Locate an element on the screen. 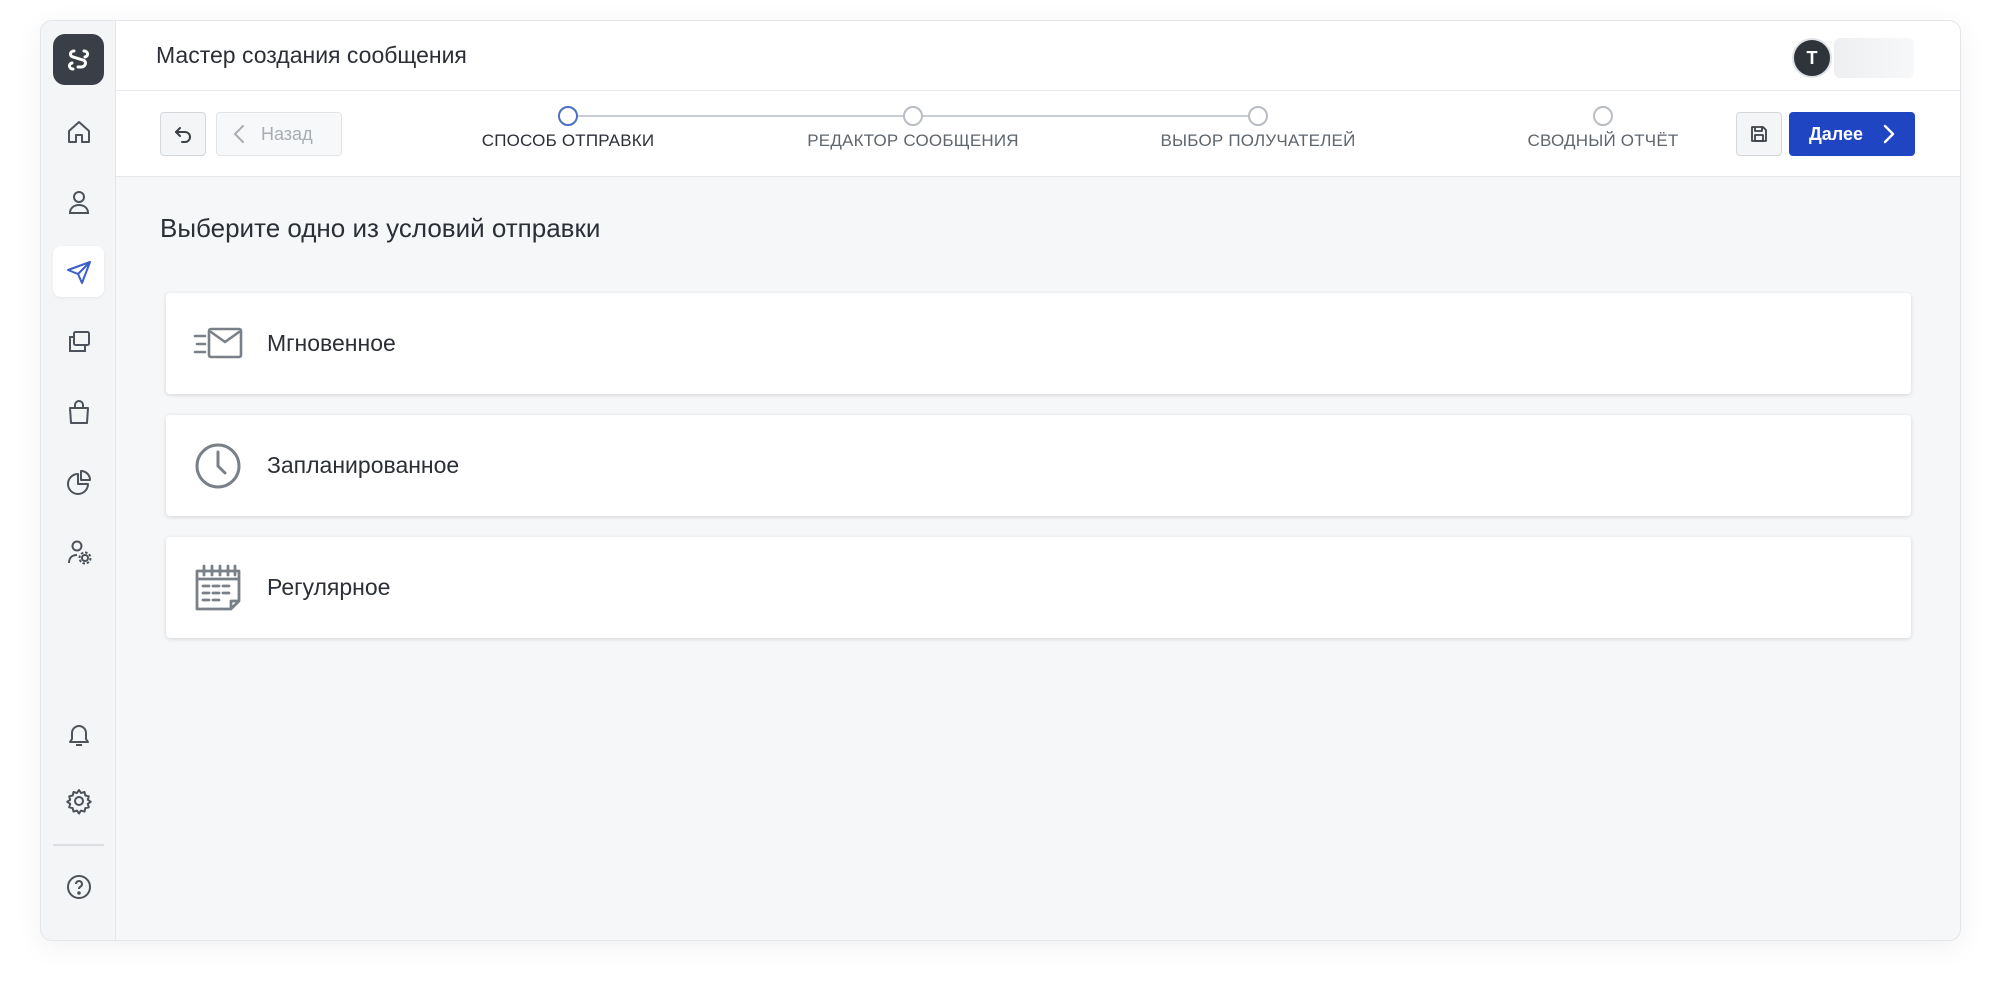 The width and height of the screenshot is (2000, 999). sidebar-item-help is located at coordinates (78, 886).